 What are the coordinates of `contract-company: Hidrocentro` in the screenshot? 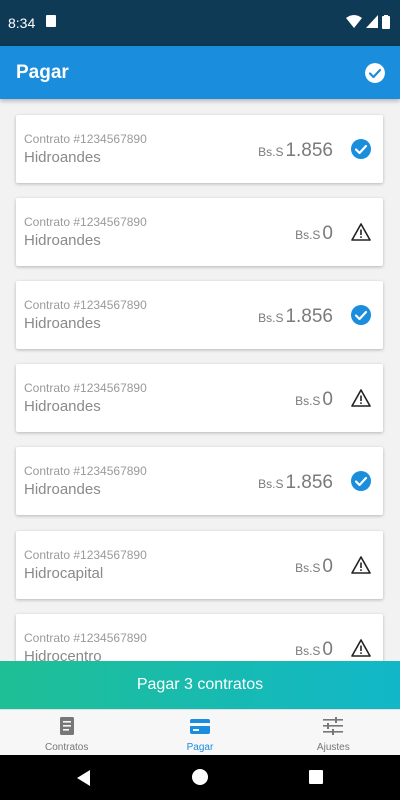 It's located at (63, 654).